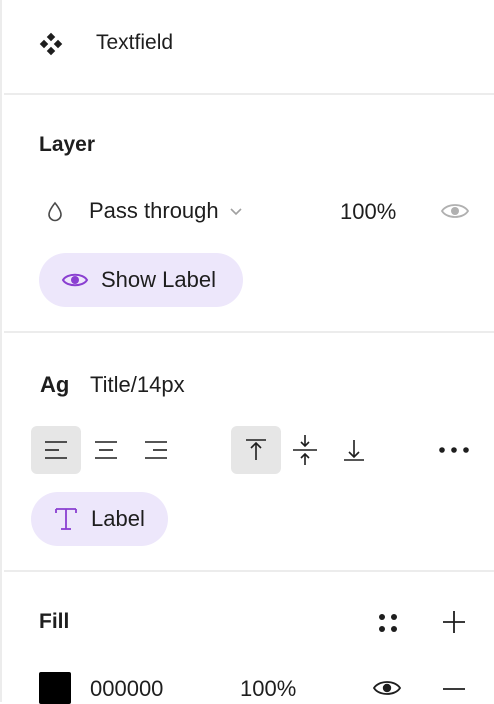  Describe the element at coordinates (455, 211) in the screenshot. I see `visibility-eye-icon` at that location.